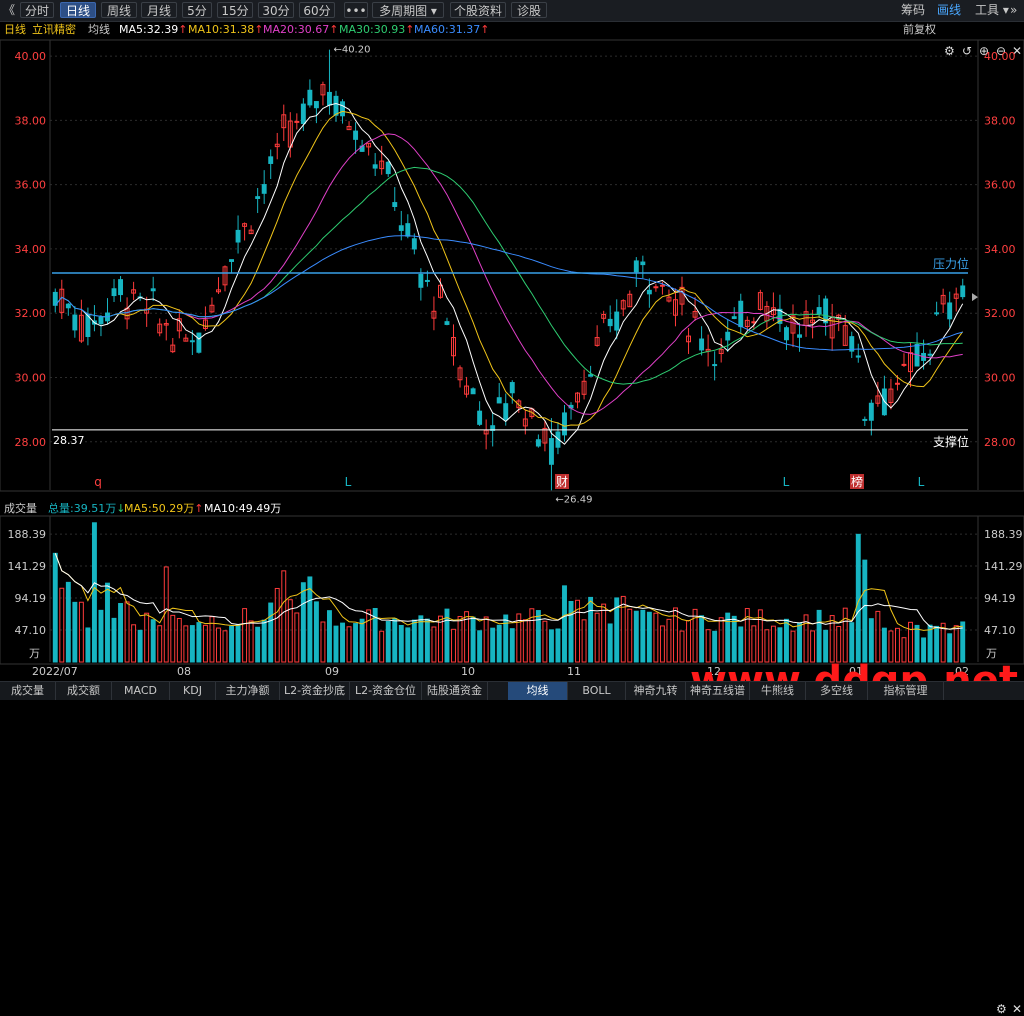  I want to click on volume-tick-label: 47.10, so click(31, 630).